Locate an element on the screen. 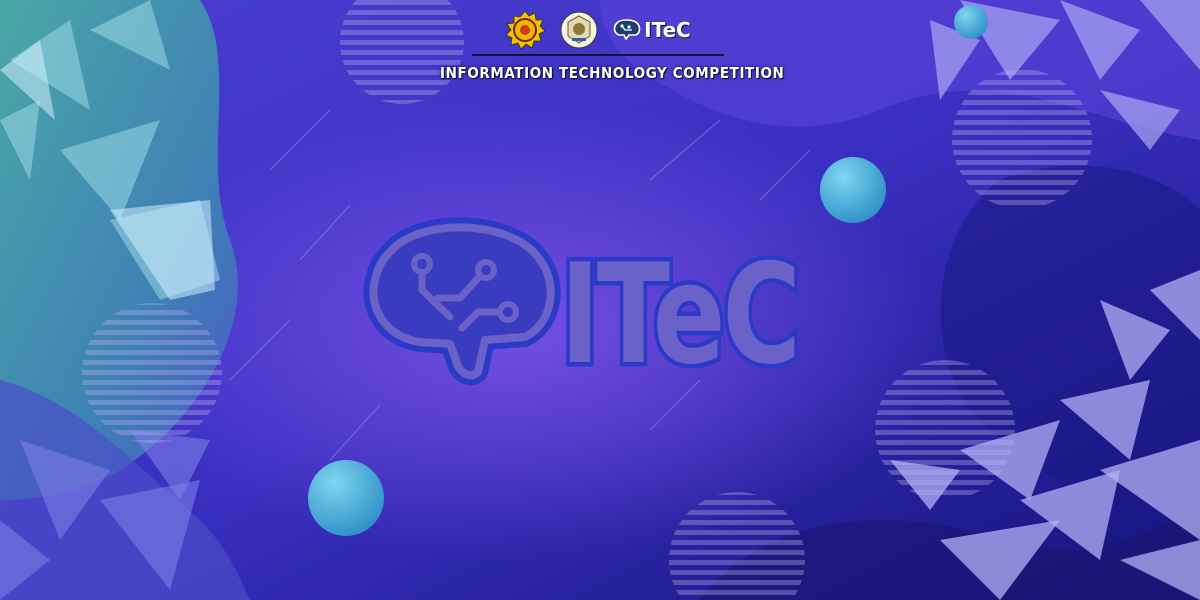 This screenshot has height=600, width=1200. itec-main-logo: ITeC is located at coordinates (585, 304).